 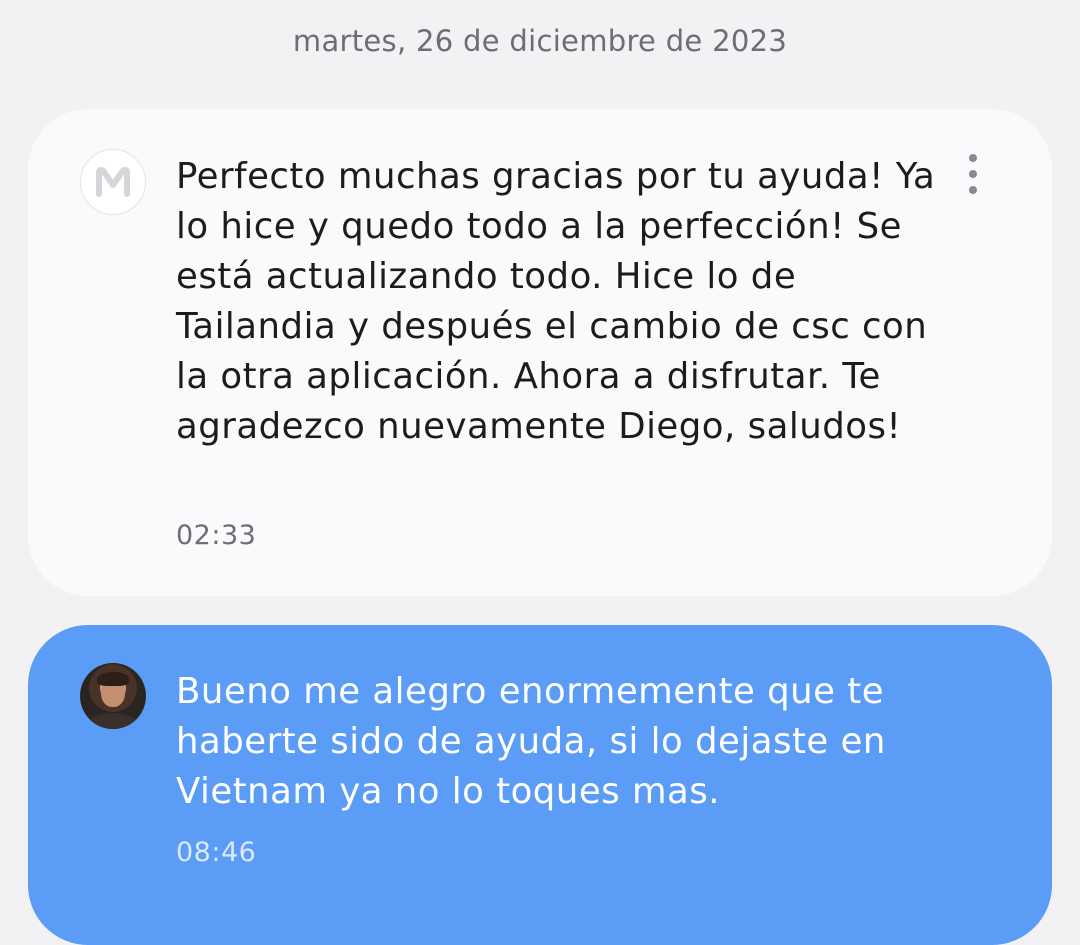 What do you see at coordinates (973, 174) in the screenshot?
I see `more-options-button` at bounding box center [973, 174].